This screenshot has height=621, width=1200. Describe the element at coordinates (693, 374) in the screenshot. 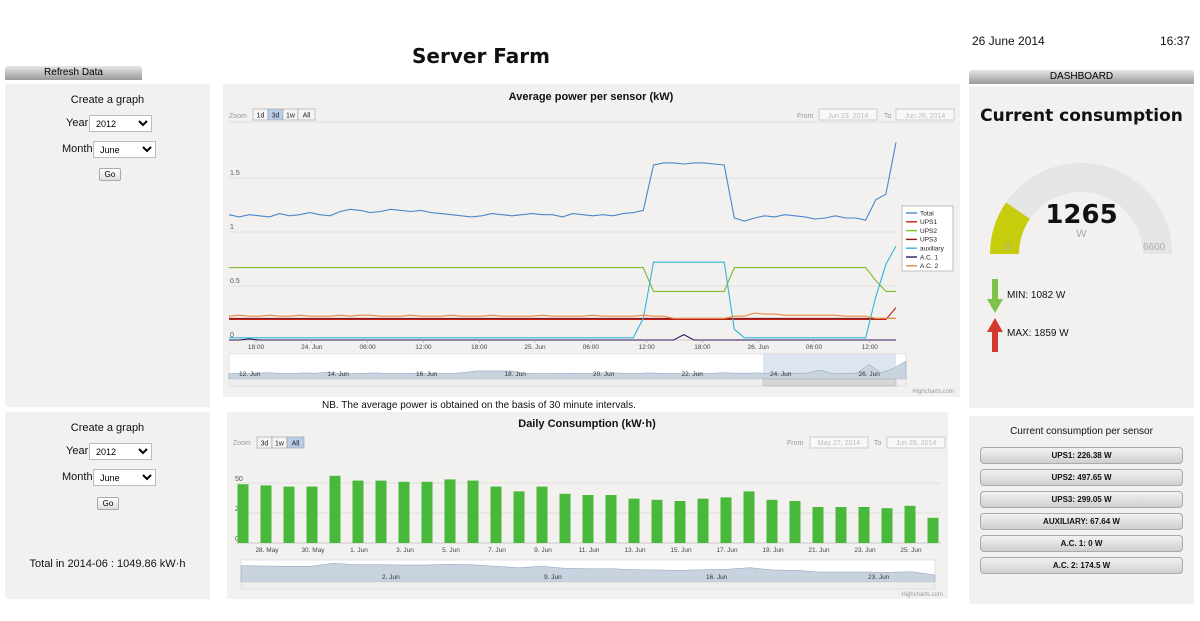

I see `navigator-label: 22. Jun` at that location.